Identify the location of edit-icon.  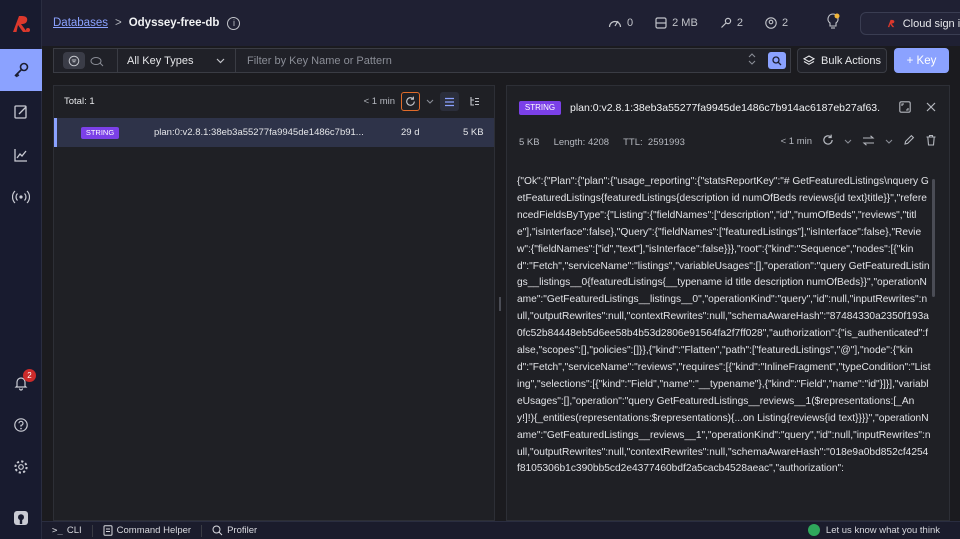
(20, 112).